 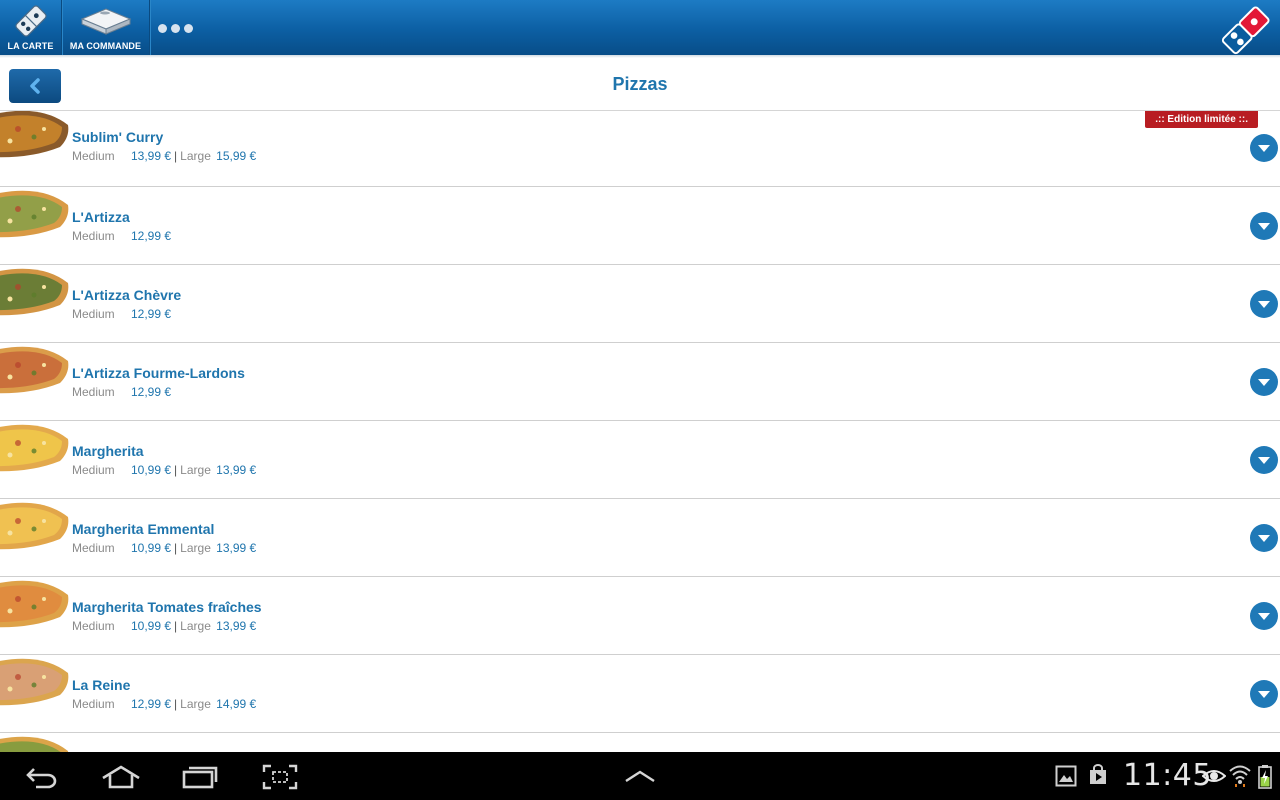 What do you see at coordinates (1066, 776) in the screenshot?
I see `gallery-icon` at bounding box center [1066, 776].